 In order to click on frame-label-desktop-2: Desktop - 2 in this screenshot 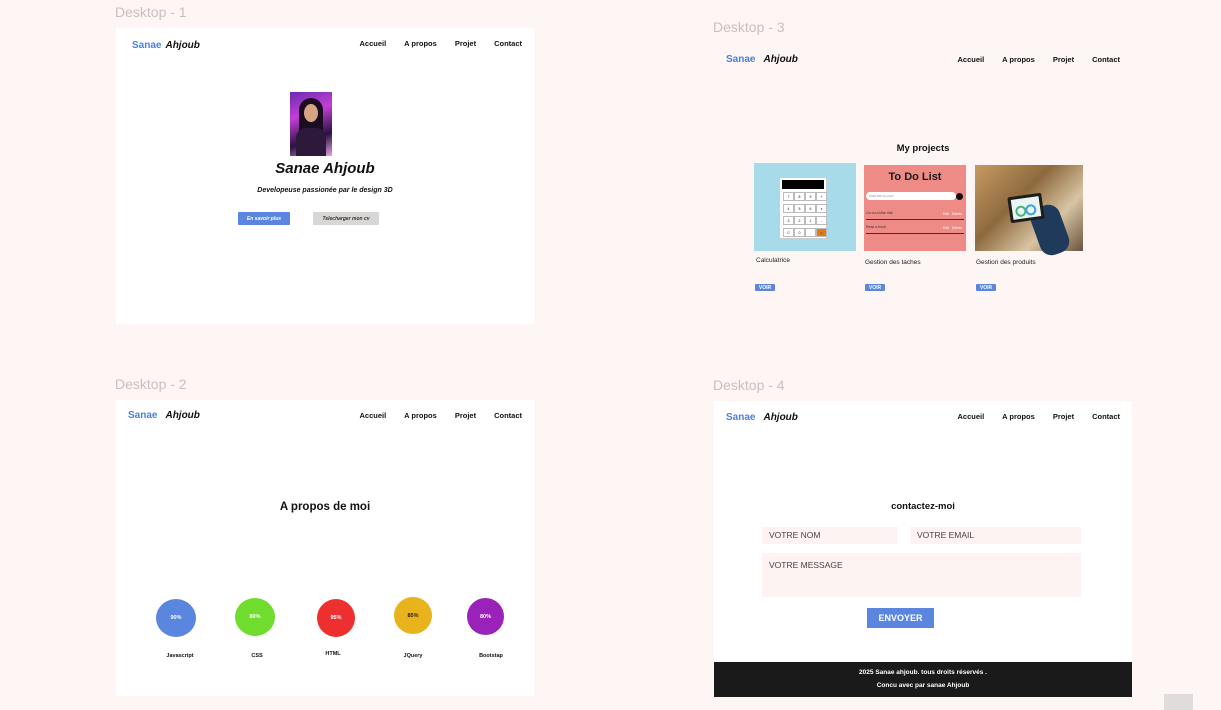, I will do `click(151, 384)`.